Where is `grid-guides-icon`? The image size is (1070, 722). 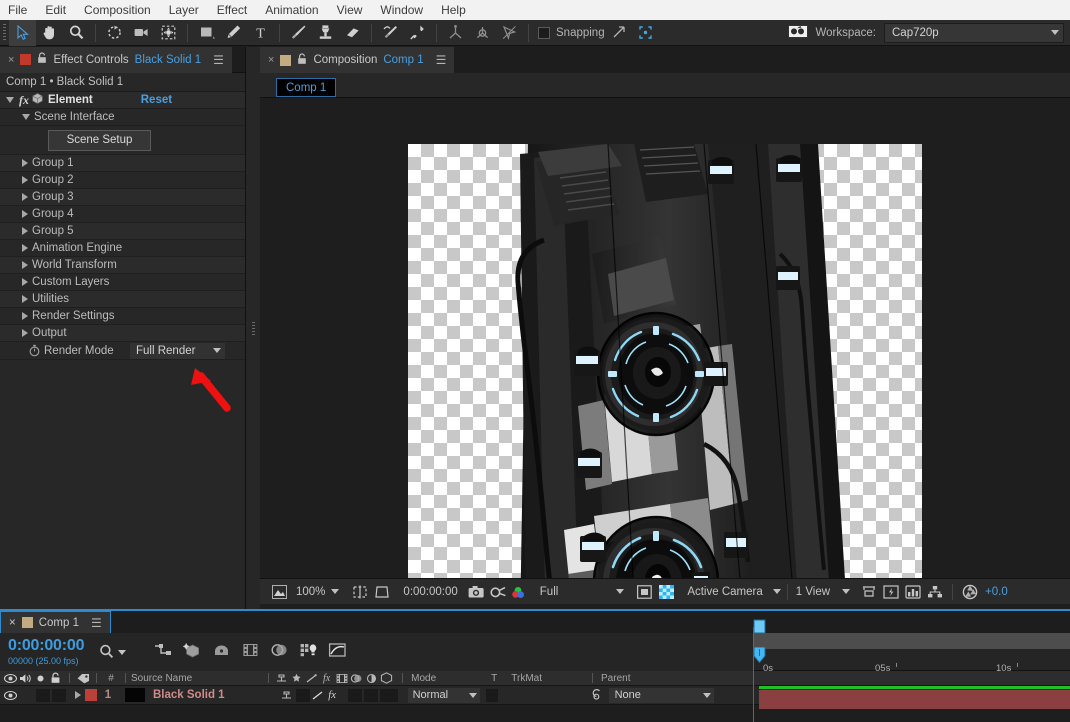
grid-guides-icon is located at coordinates (360, 592).